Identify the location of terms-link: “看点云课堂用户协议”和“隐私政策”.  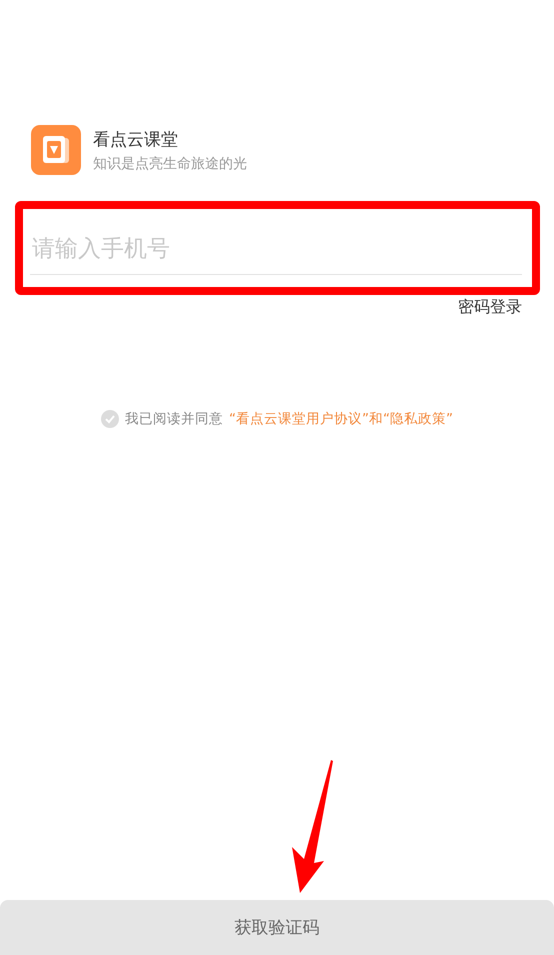
(341, 419).